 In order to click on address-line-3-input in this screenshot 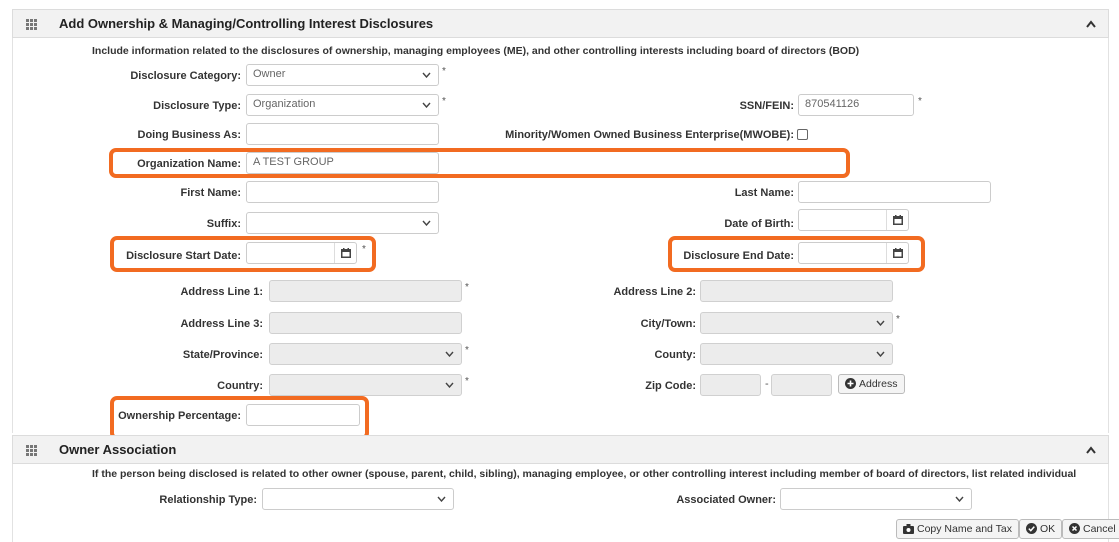, I will do `click(365, 323)`.